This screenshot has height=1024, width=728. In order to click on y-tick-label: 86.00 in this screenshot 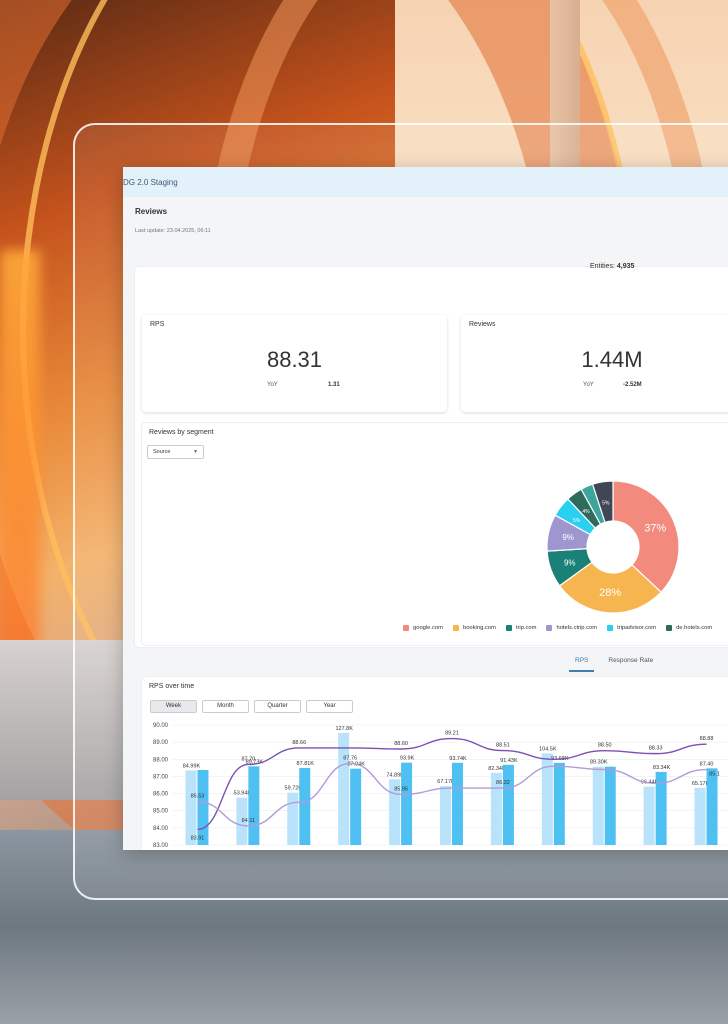, I will do `click(161, 795)`.